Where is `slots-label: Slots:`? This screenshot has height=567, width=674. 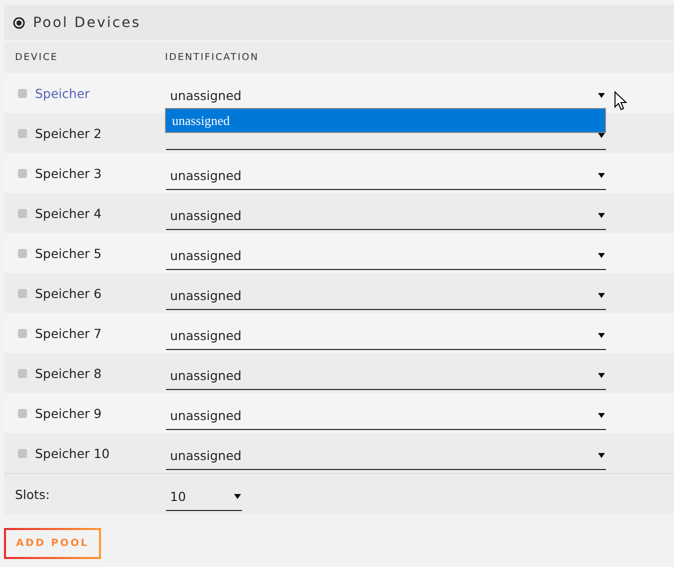
slots-label: Slots: is located at coordinates (32, 494).